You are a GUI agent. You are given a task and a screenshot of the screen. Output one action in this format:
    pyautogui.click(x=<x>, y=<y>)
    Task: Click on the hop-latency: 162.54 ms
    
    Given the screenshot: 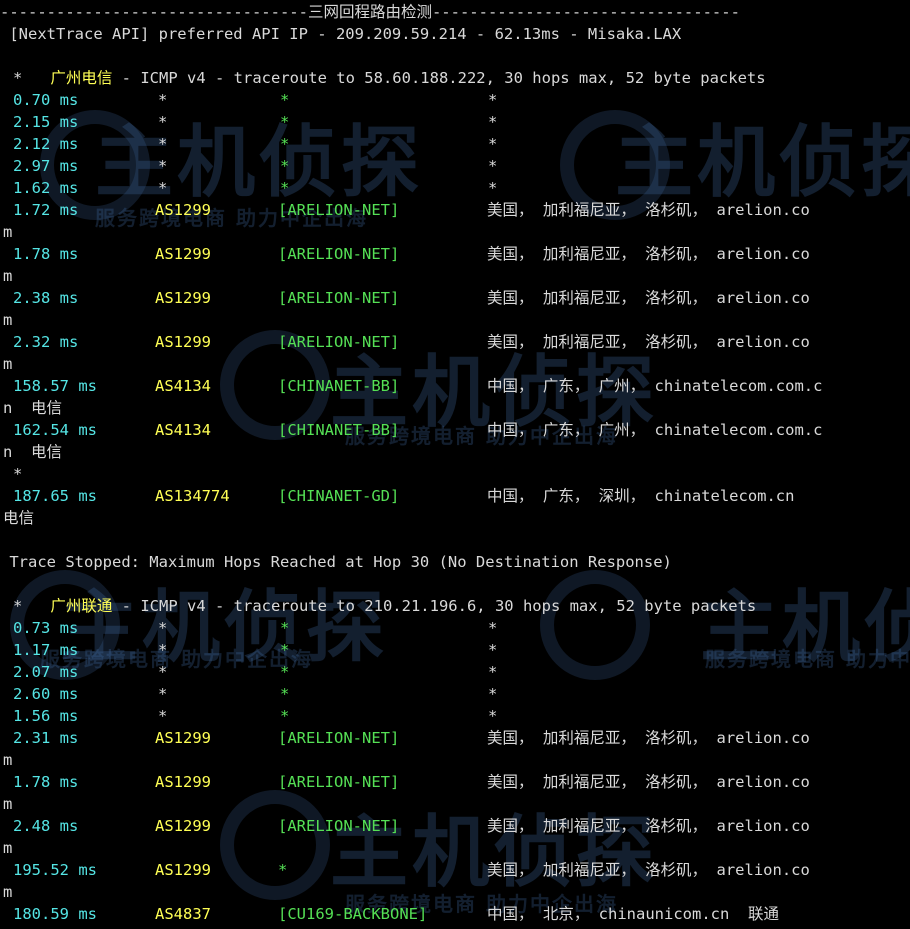 What is the action you would take?
    pyautogui.click(x=55, y=430)
    